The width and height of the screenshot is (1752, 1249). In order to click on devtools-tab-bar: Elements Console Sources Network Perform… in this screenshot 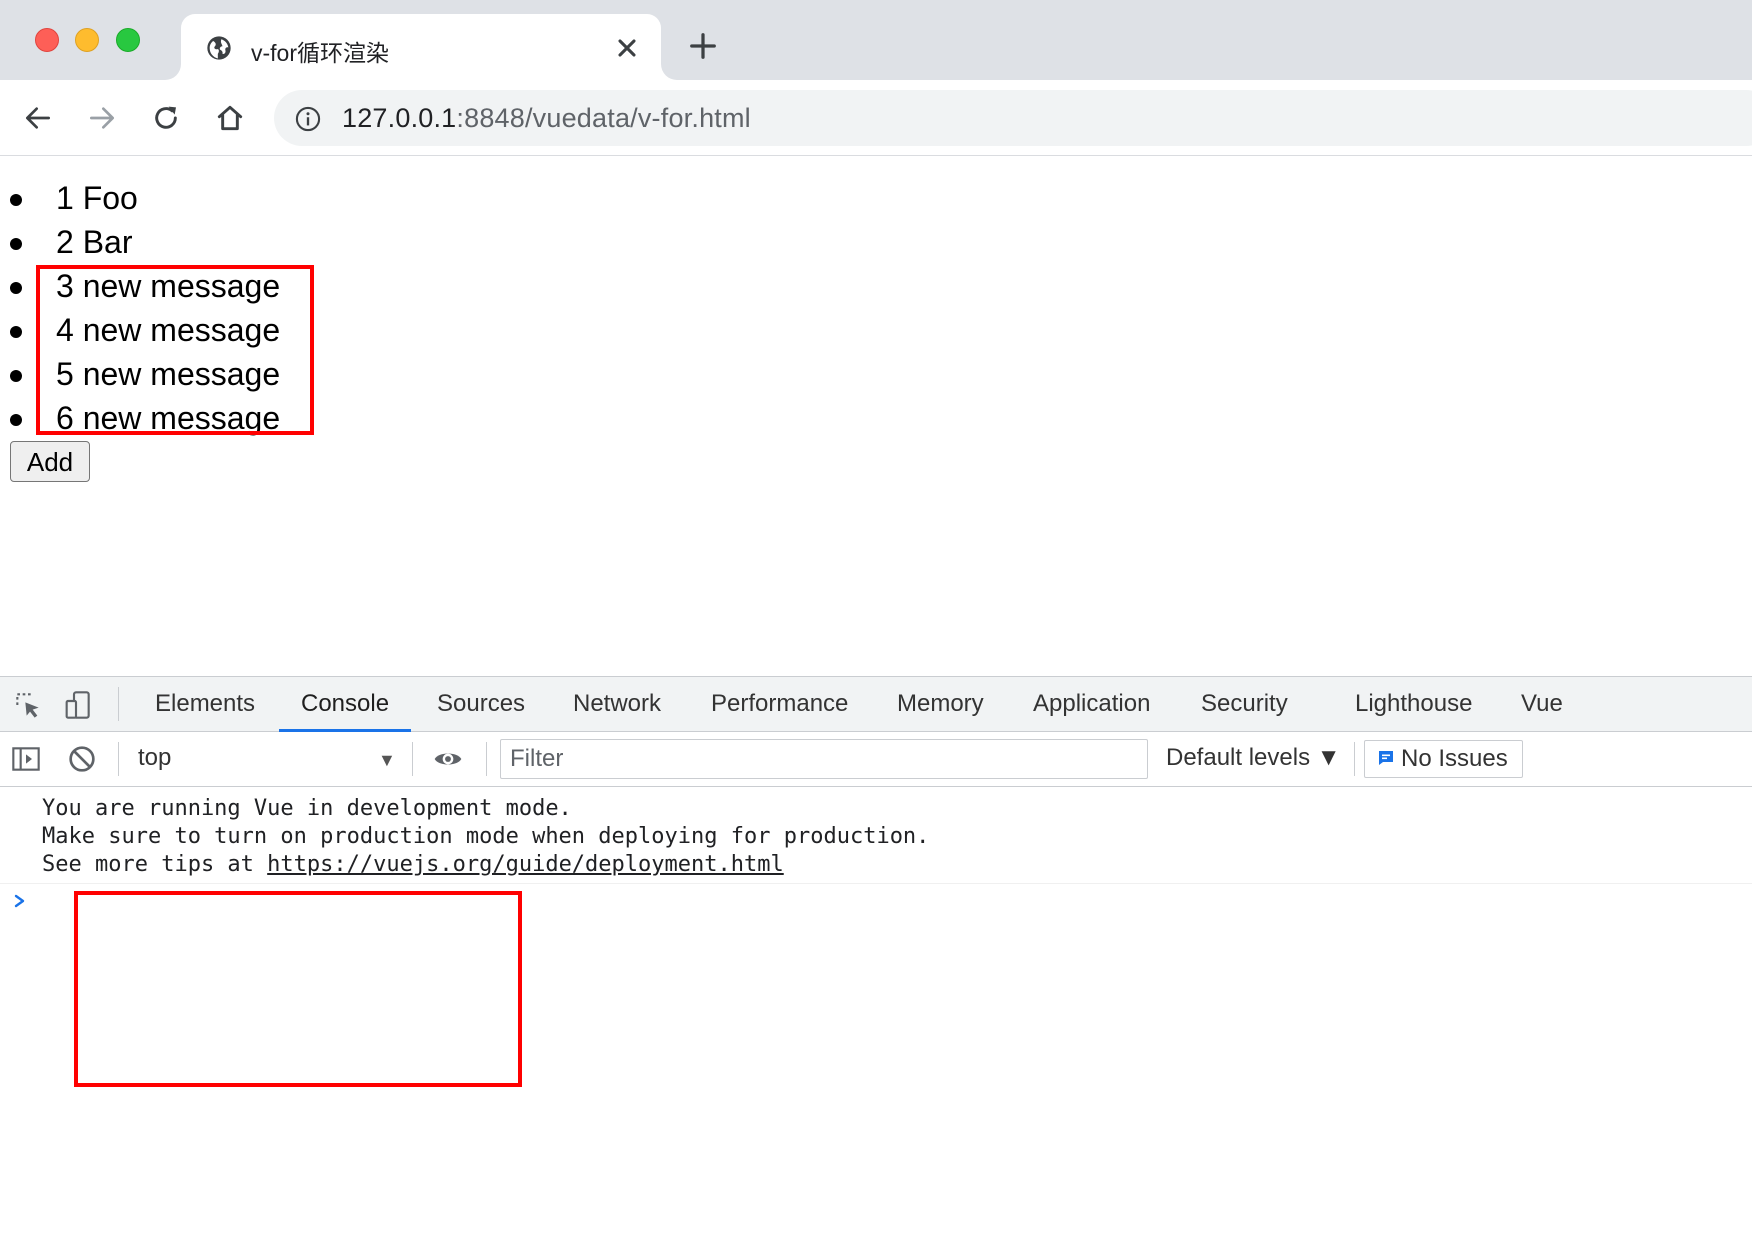, I will do `click(876, 704)`.